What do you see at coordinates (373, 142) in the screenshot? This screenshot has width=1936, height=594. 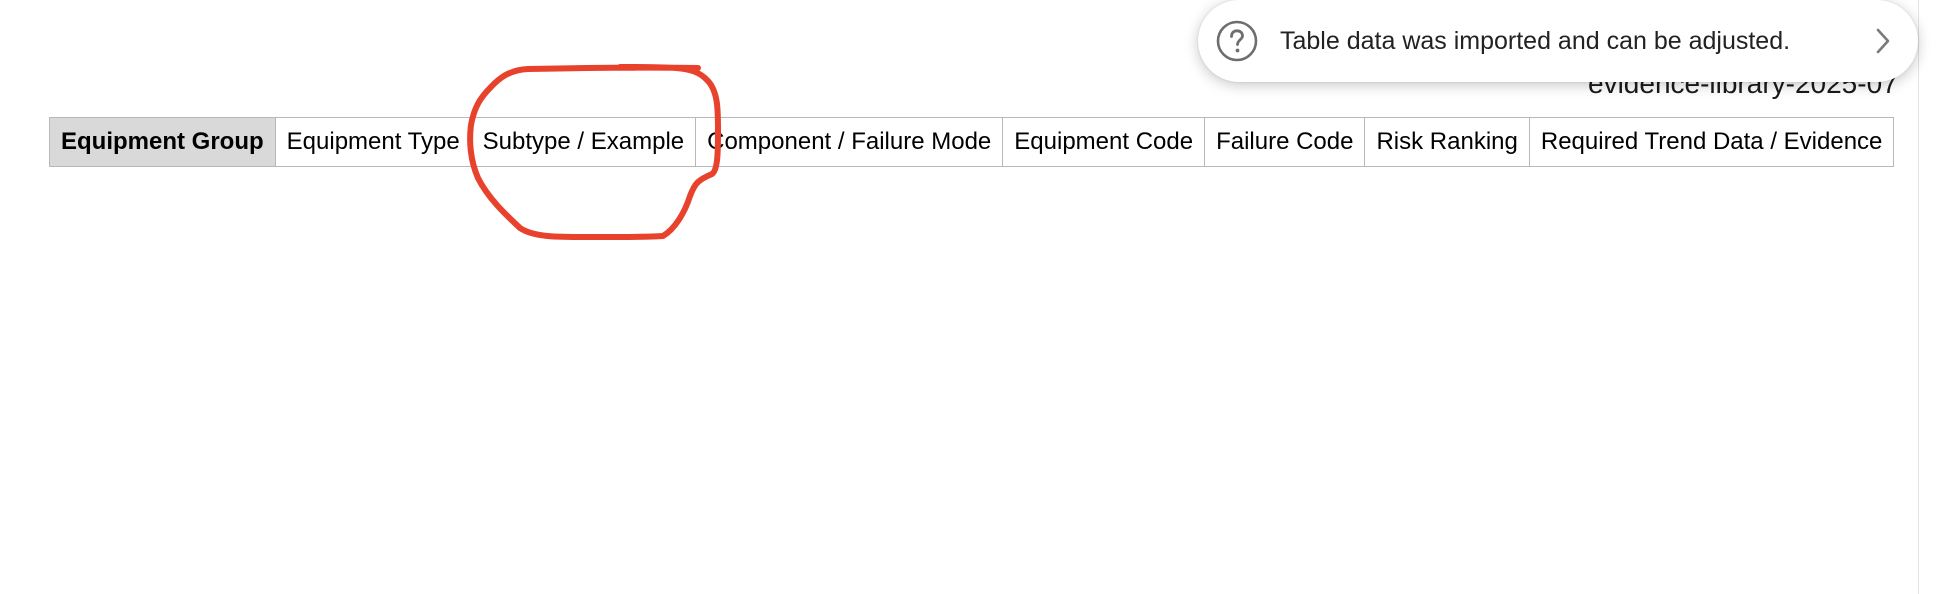 I see `header-cell-equipment-type: Equipment Type` at bounding box center [373, 142].